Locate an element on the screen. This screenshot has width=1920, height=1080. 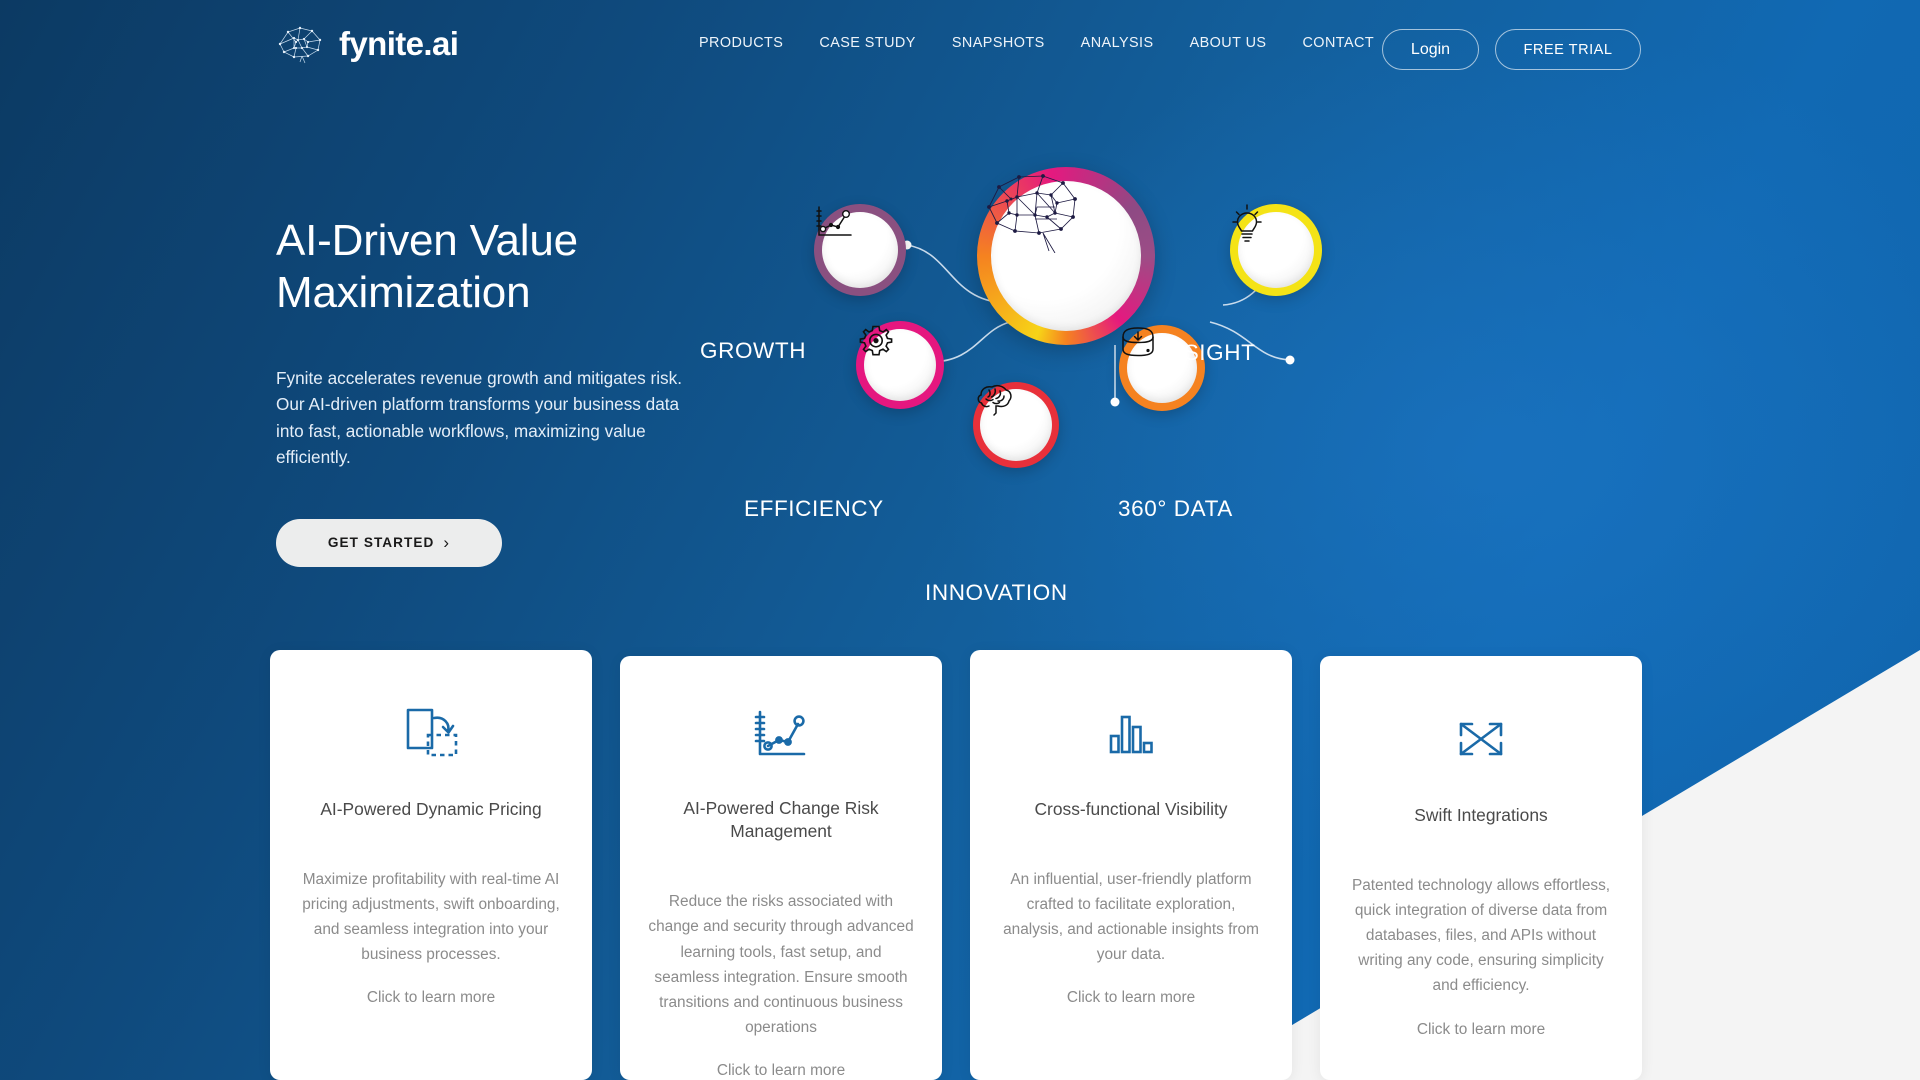
bar-chart-icon is located at coordinates (1131, 733).